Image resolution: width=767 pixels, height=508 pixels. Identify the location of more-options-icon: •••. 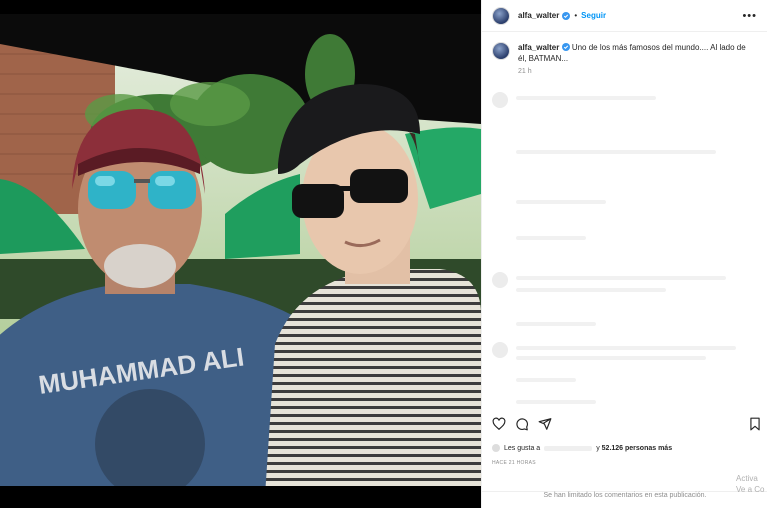
(749, 16).